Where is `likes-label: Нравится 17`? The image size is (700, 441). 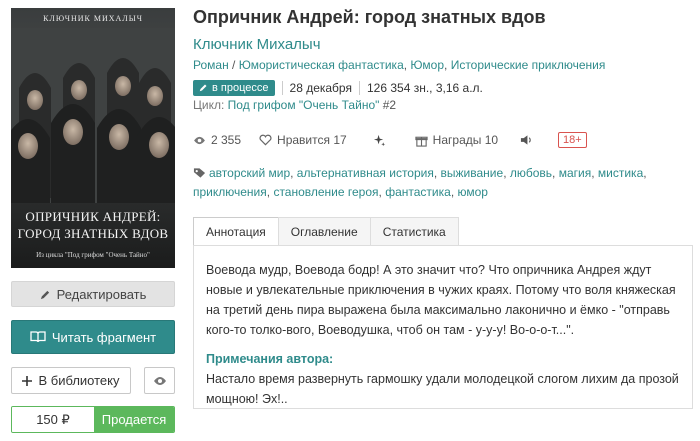
likes-label: Нравится 17 is located at coordinates (312, 140).